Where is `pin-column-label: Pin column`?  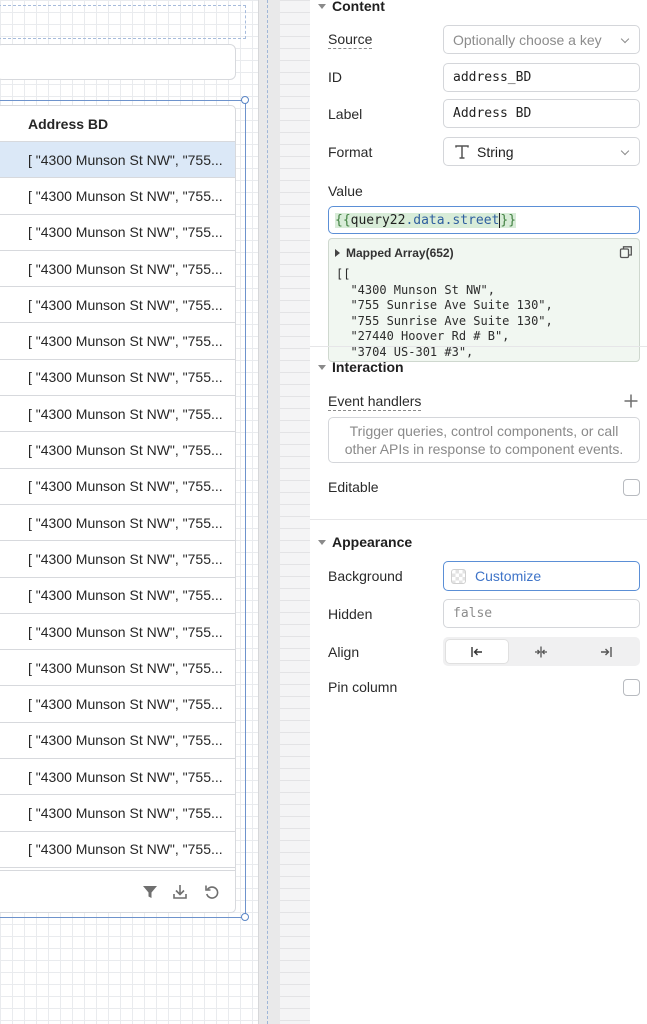
pin-column-label: Pin column is located at coordinates (363, 687).